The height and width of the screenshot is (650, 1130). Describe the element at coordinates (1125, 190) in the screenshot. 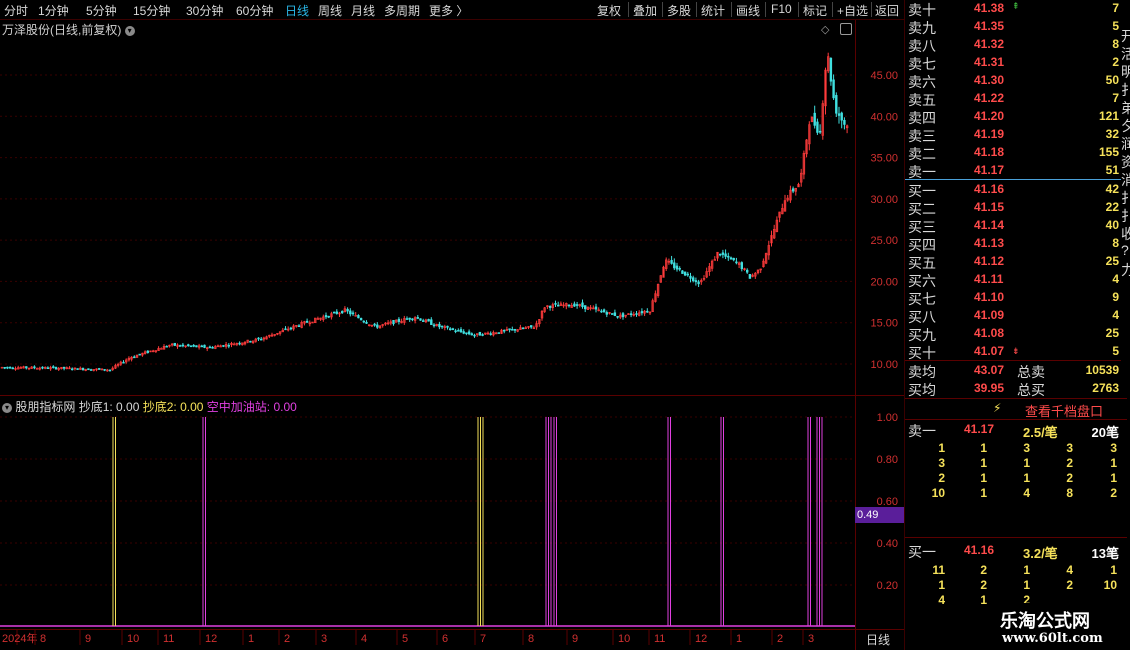

I see `side-news-strip: 开活明扌弟夕润资消扌扌收? 力` at that location.